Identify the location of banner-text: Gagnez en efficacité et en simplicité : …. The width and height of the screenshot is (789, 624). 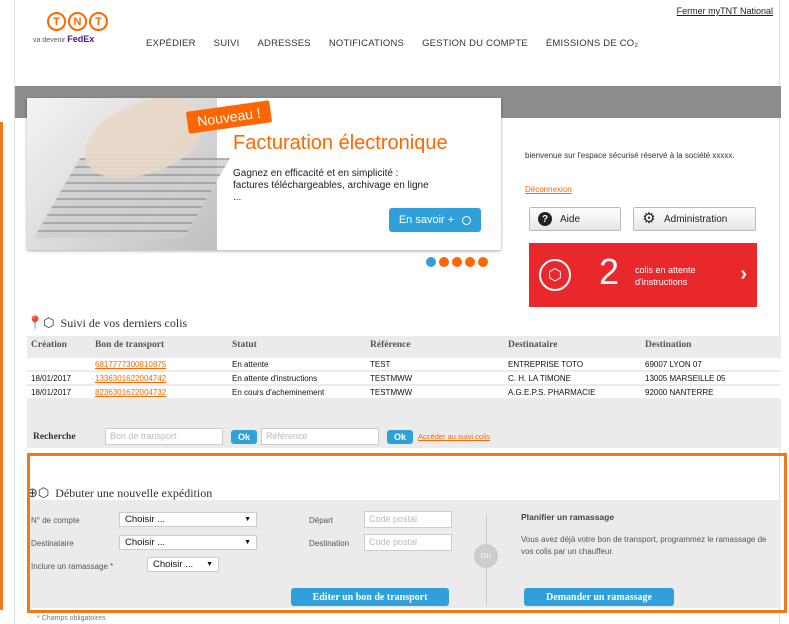
(331, 185).